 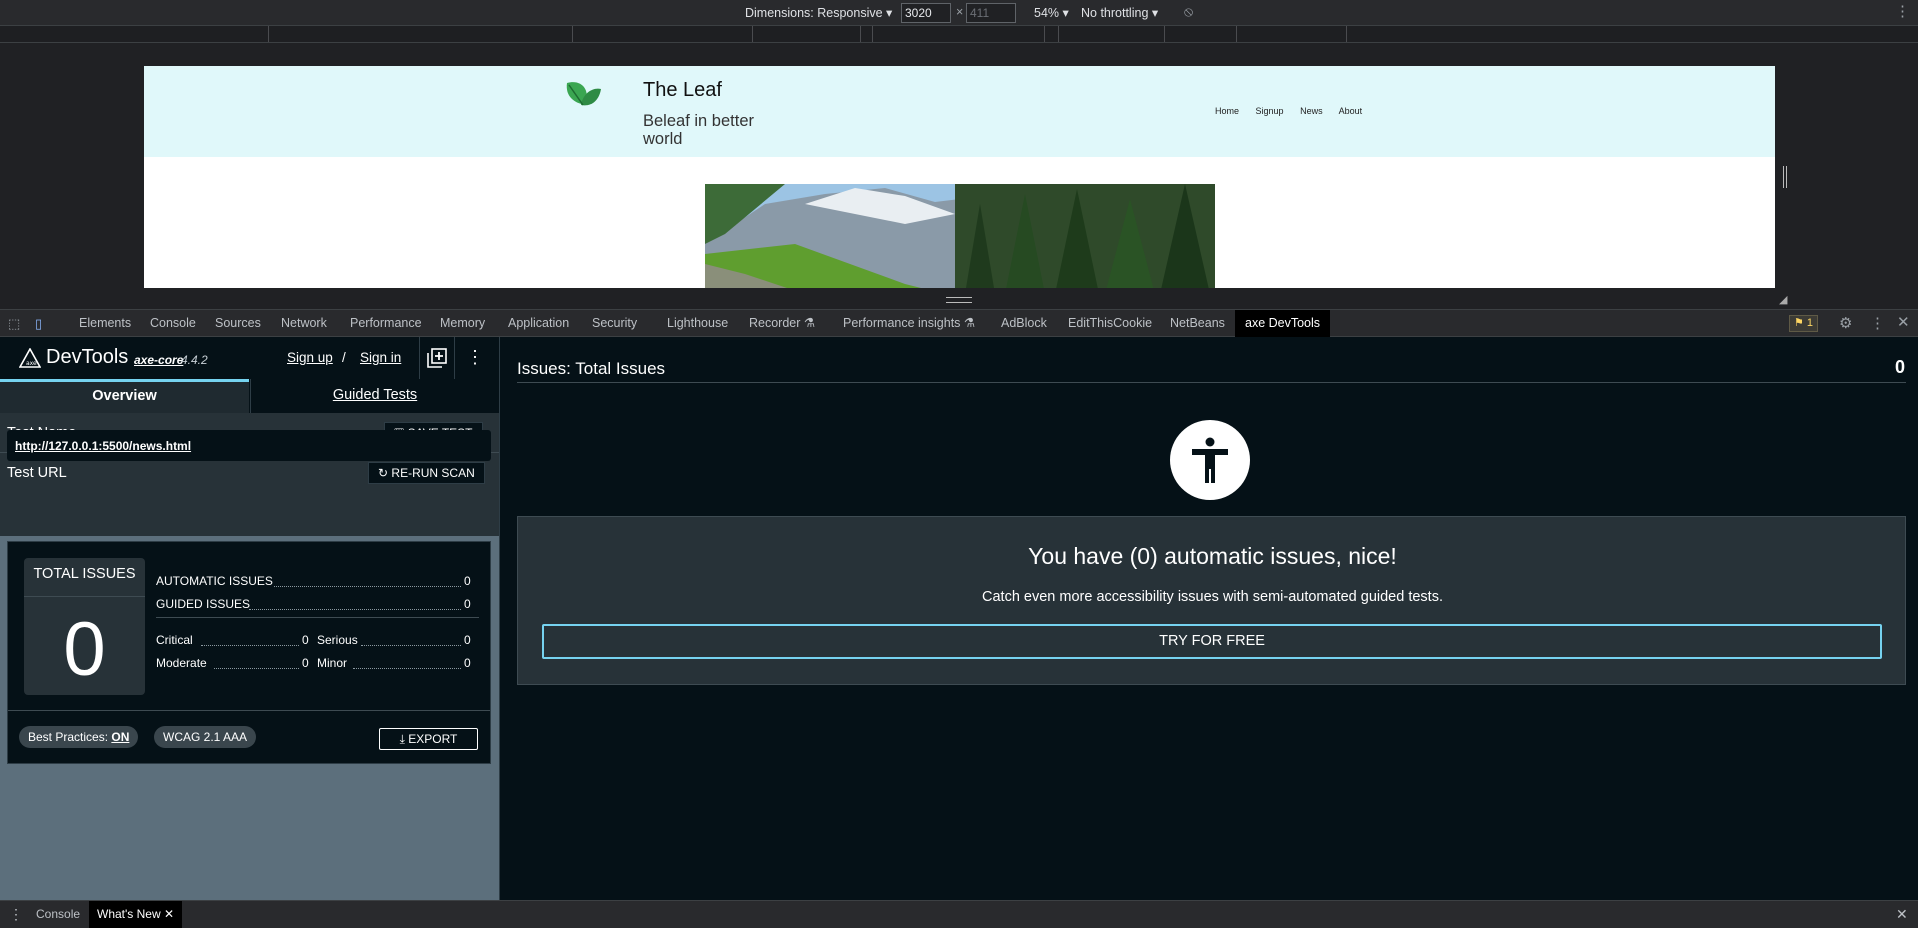 What do you see at coordinates (1899, 367) in the screenshot?
I see `issues-count: 0` at bounding box center [1899, 367].